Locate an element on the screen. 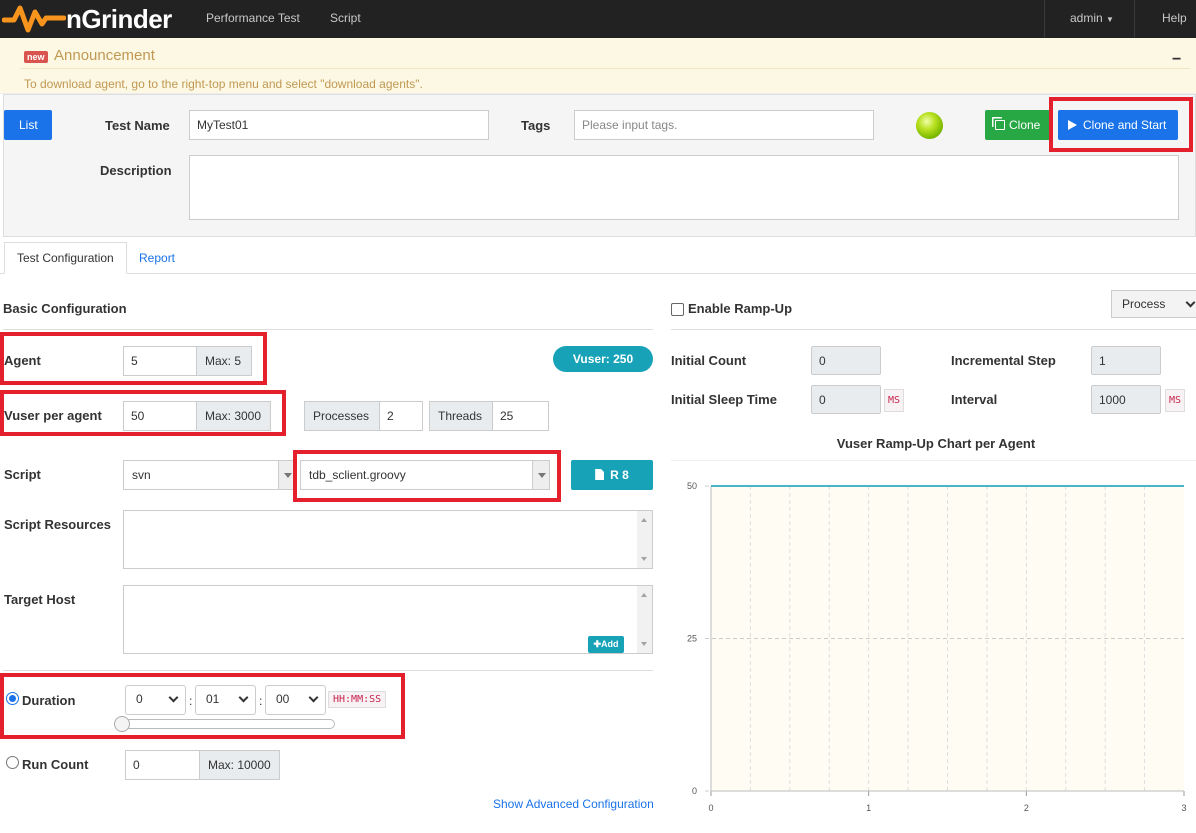 This screenshot has width=1196, height=833. announcement-title: Announcement is located at coordinates (104, 55).